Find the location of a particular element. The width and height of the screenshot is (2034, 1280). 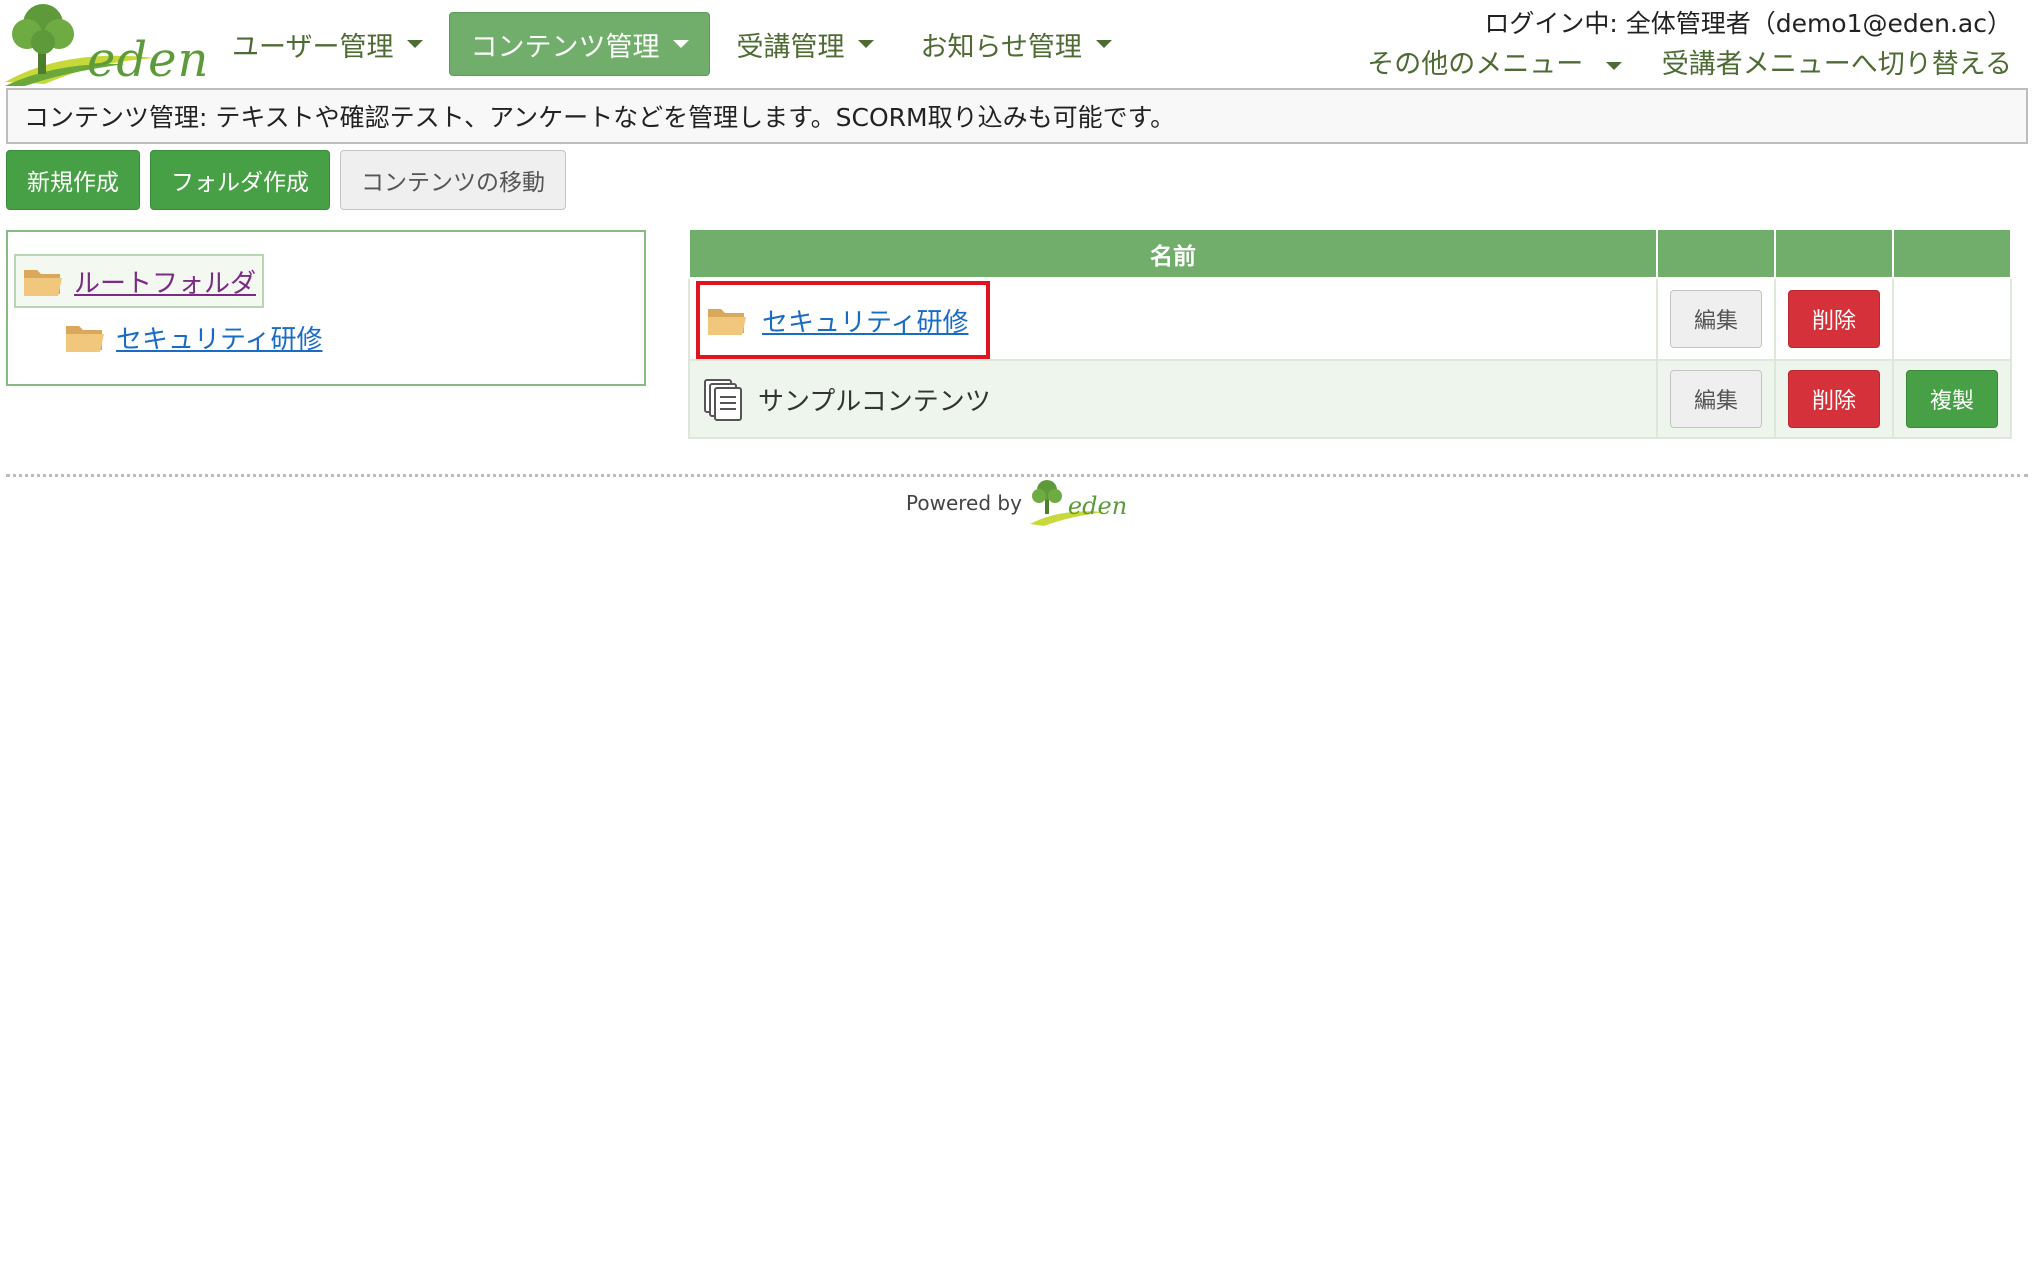

name-column-header: 名前 is located at coordinates (1173, 254).